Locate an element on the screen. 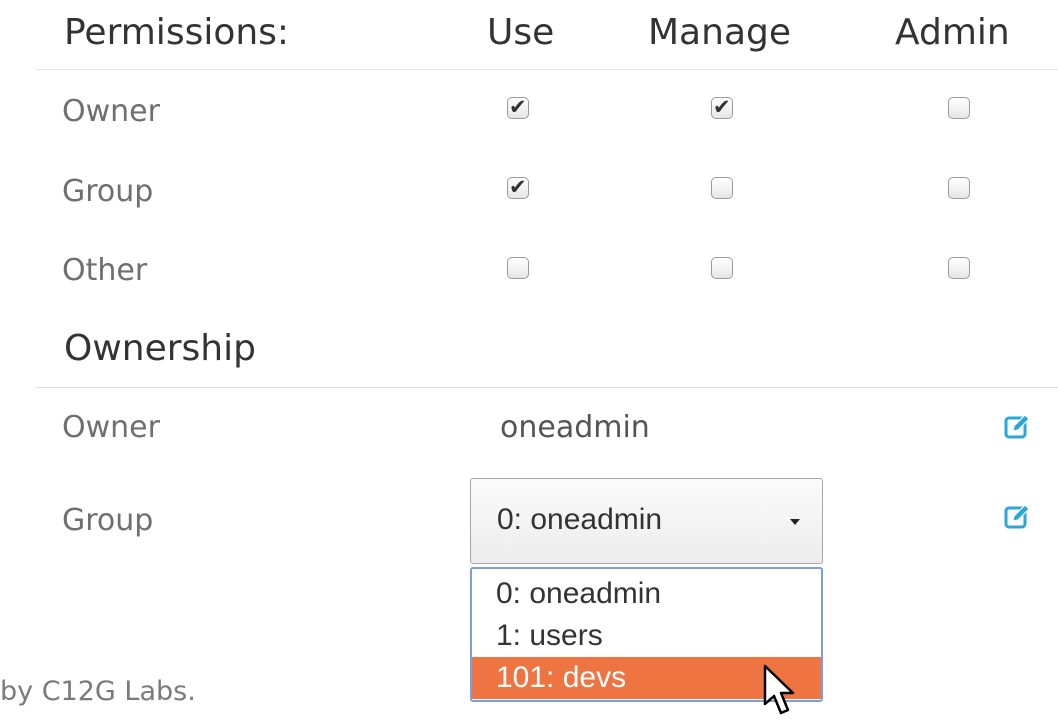 This screenshot has width=1058, height=728. other-admin-checkbox is located at coordinates (959, 268).